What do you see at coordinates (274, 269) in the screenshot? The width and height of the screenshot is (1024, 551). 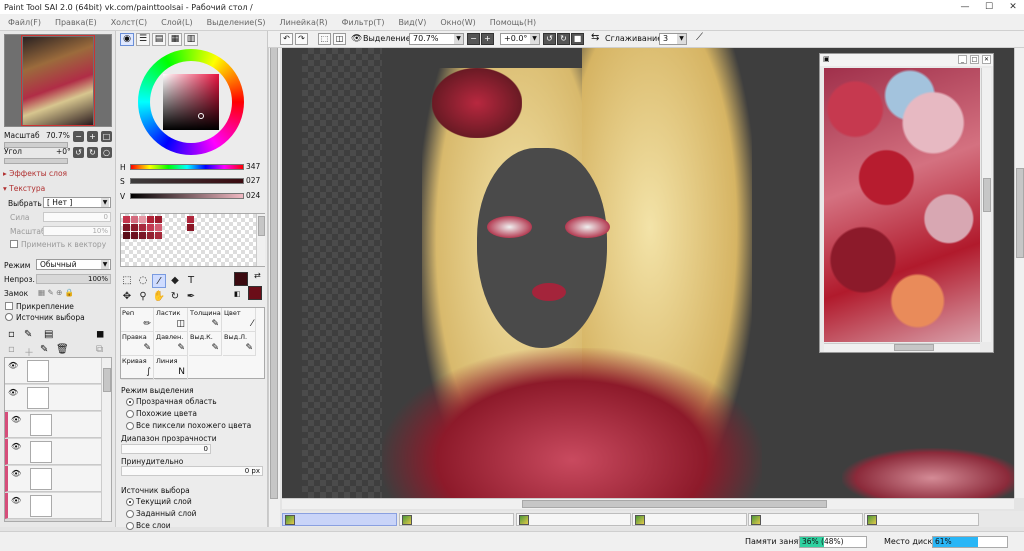 I see `tool-panel-scroll-thumb` at bounding box center [274, 269].